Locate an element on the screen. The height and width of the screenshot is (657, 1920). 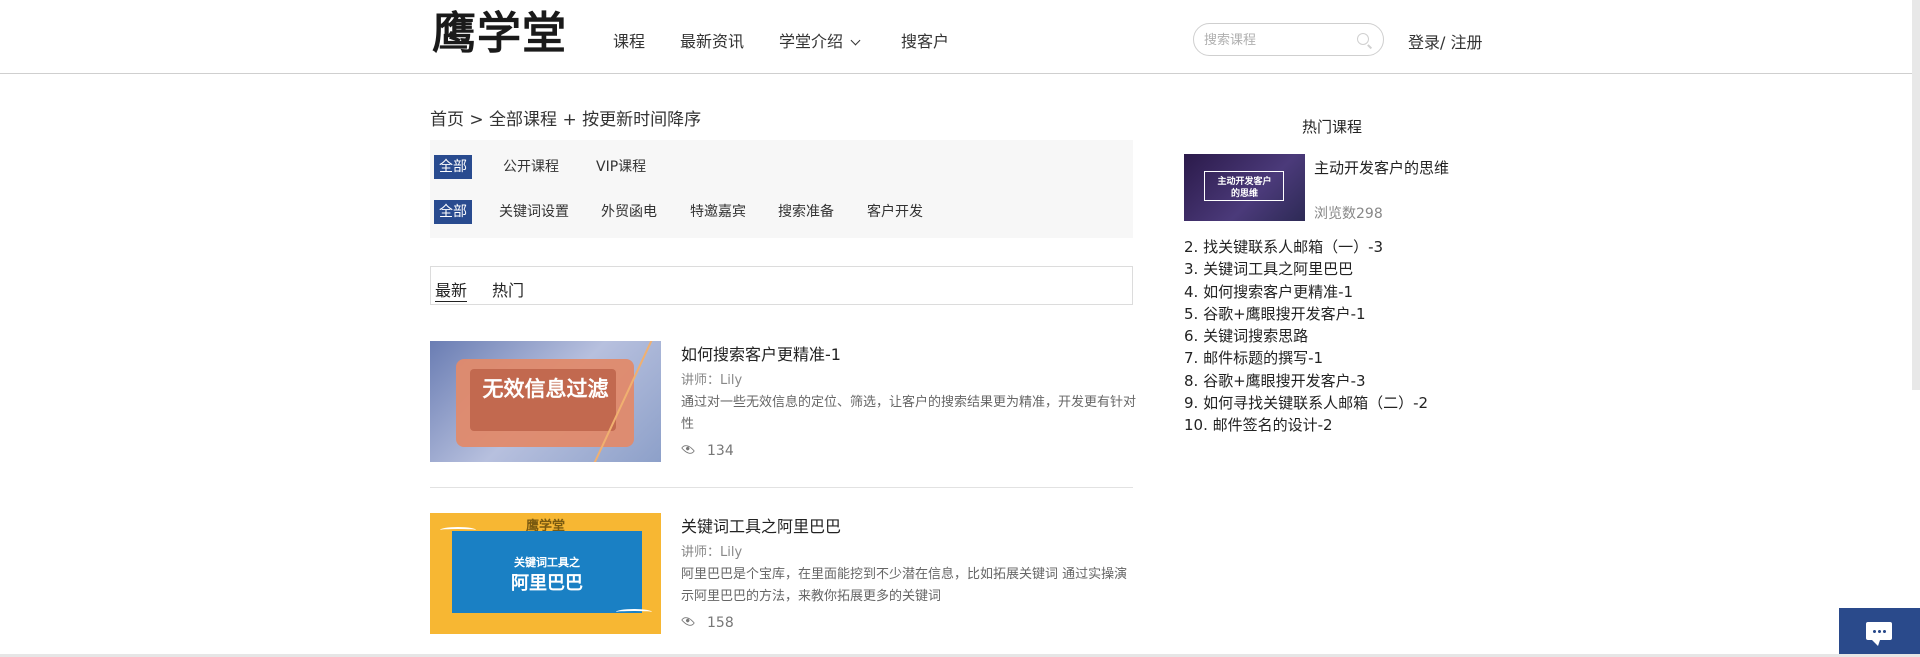
filter-category-search-prep: 搜索准备 is located at coordinates (806, 212).